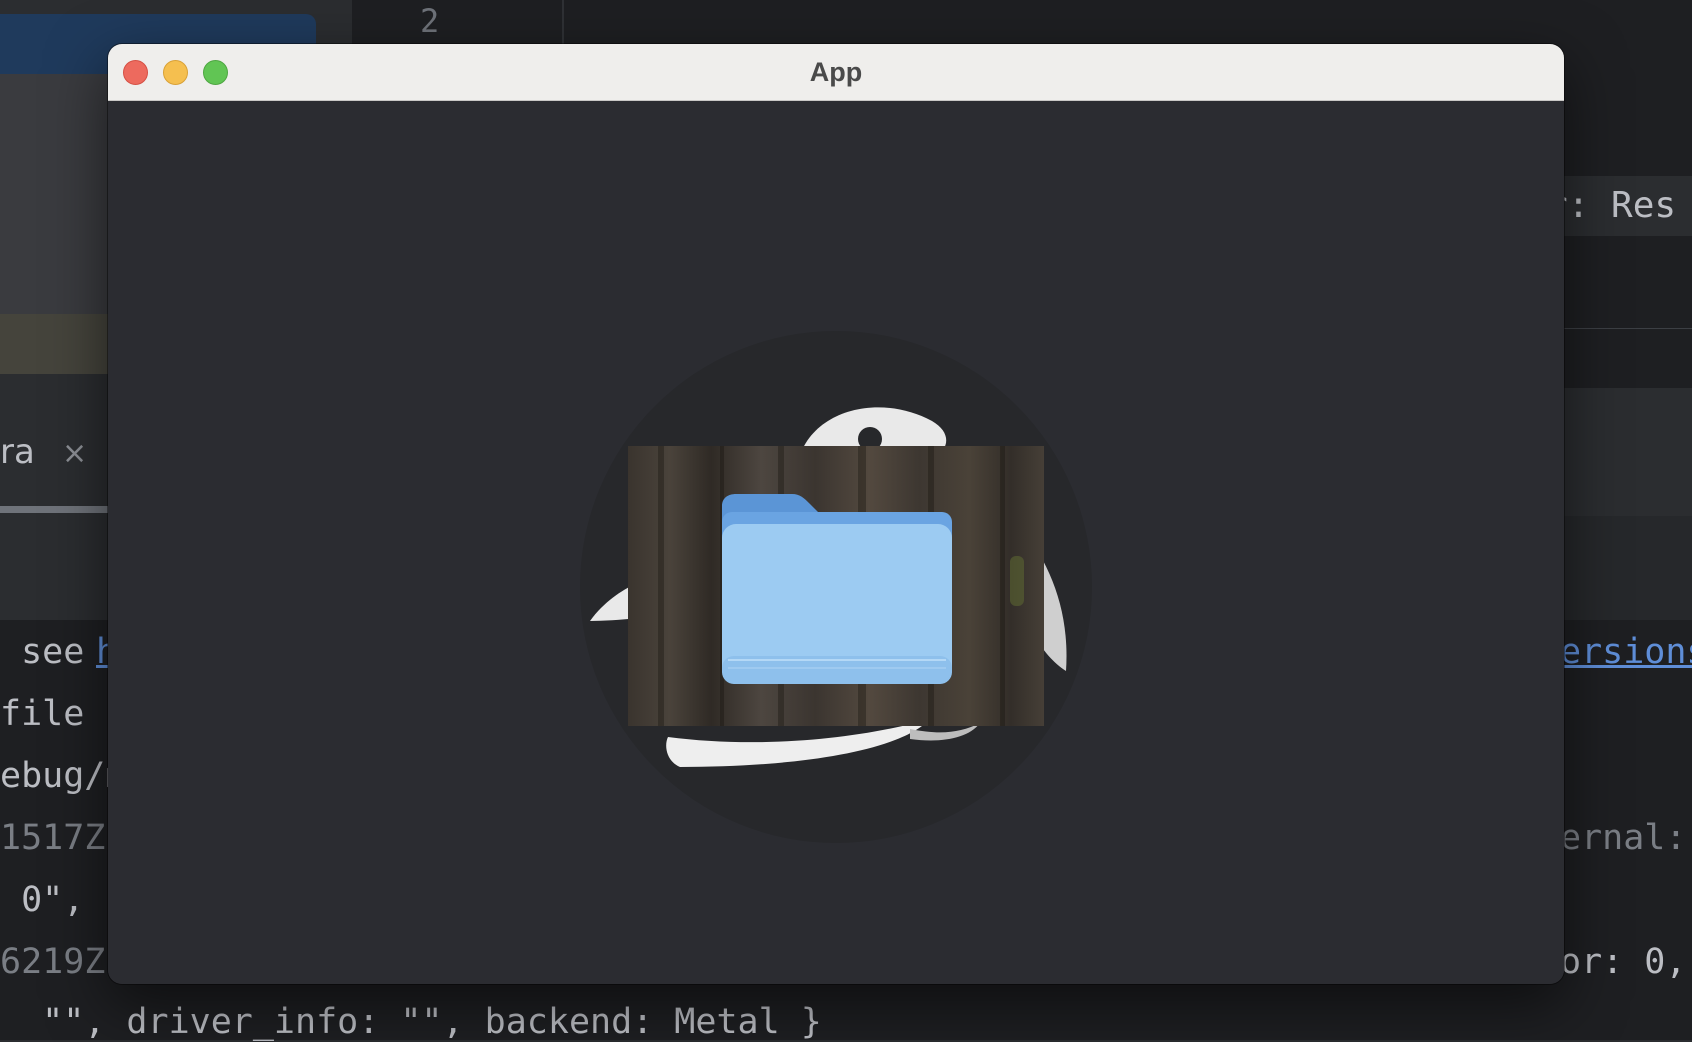 Image resolution: width=1692 pixels, height=1042 pixels. I want to click on thumbnail-image, so click(836, 586).